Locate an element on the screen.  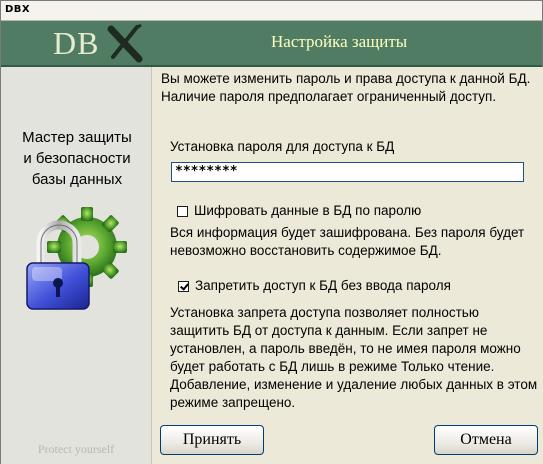
encrypt-checkbox-row: Шифровать данные в БД по паролю is located at coordinates (299, 211).